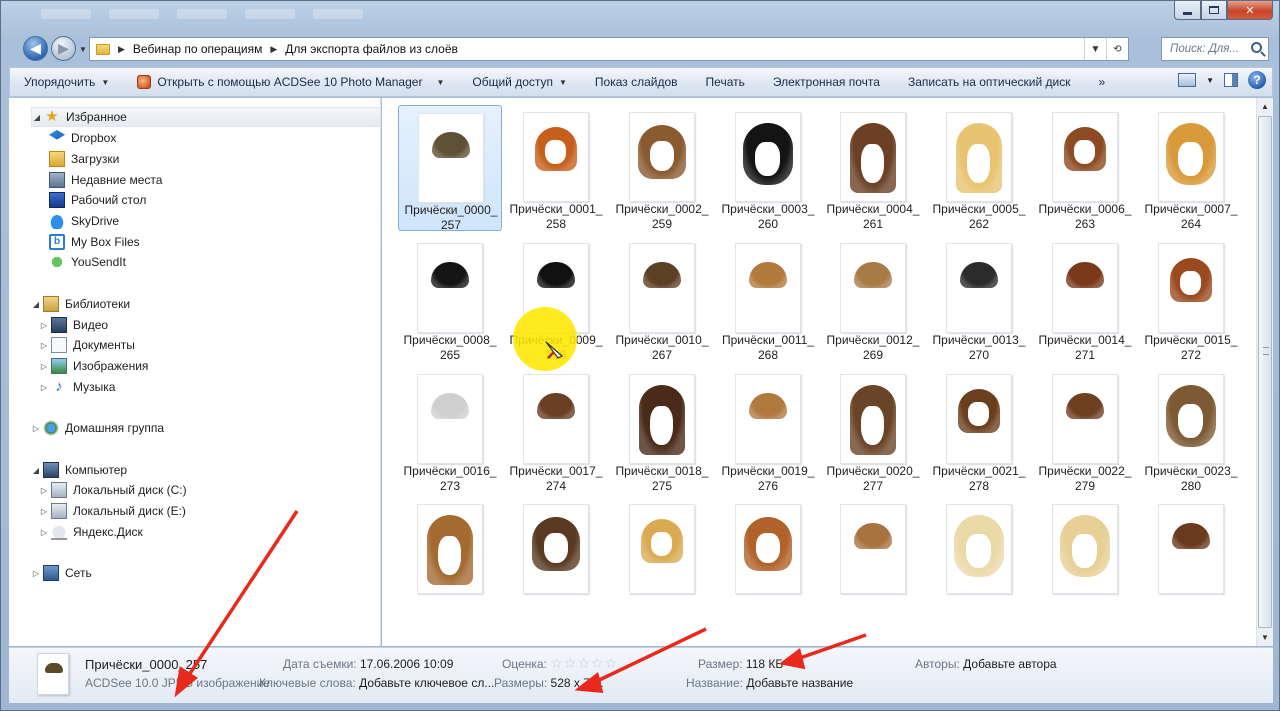 Image resolution: width=1280 pixels, height=711 pixels. I want to click on nav-dropbox: Dropbox, so click(82, 138).